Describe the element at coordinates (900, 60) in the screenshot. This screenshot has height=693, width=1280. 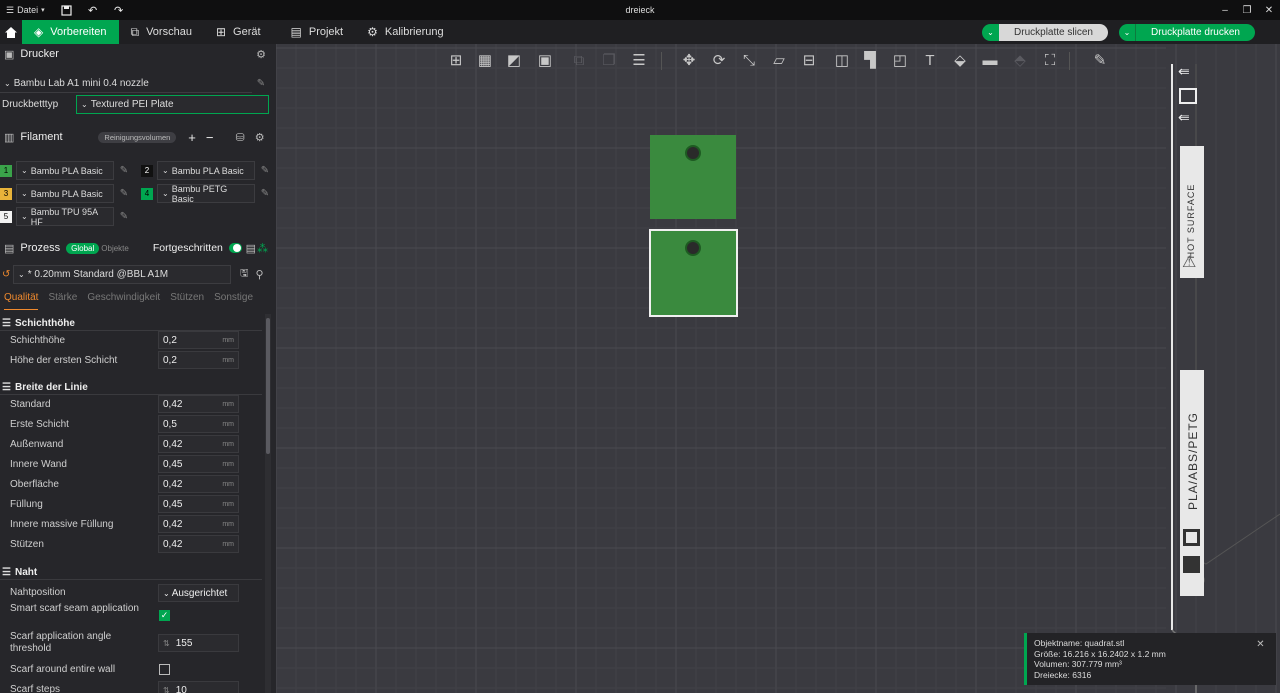
I see `cut-icon: ◰` at that location.